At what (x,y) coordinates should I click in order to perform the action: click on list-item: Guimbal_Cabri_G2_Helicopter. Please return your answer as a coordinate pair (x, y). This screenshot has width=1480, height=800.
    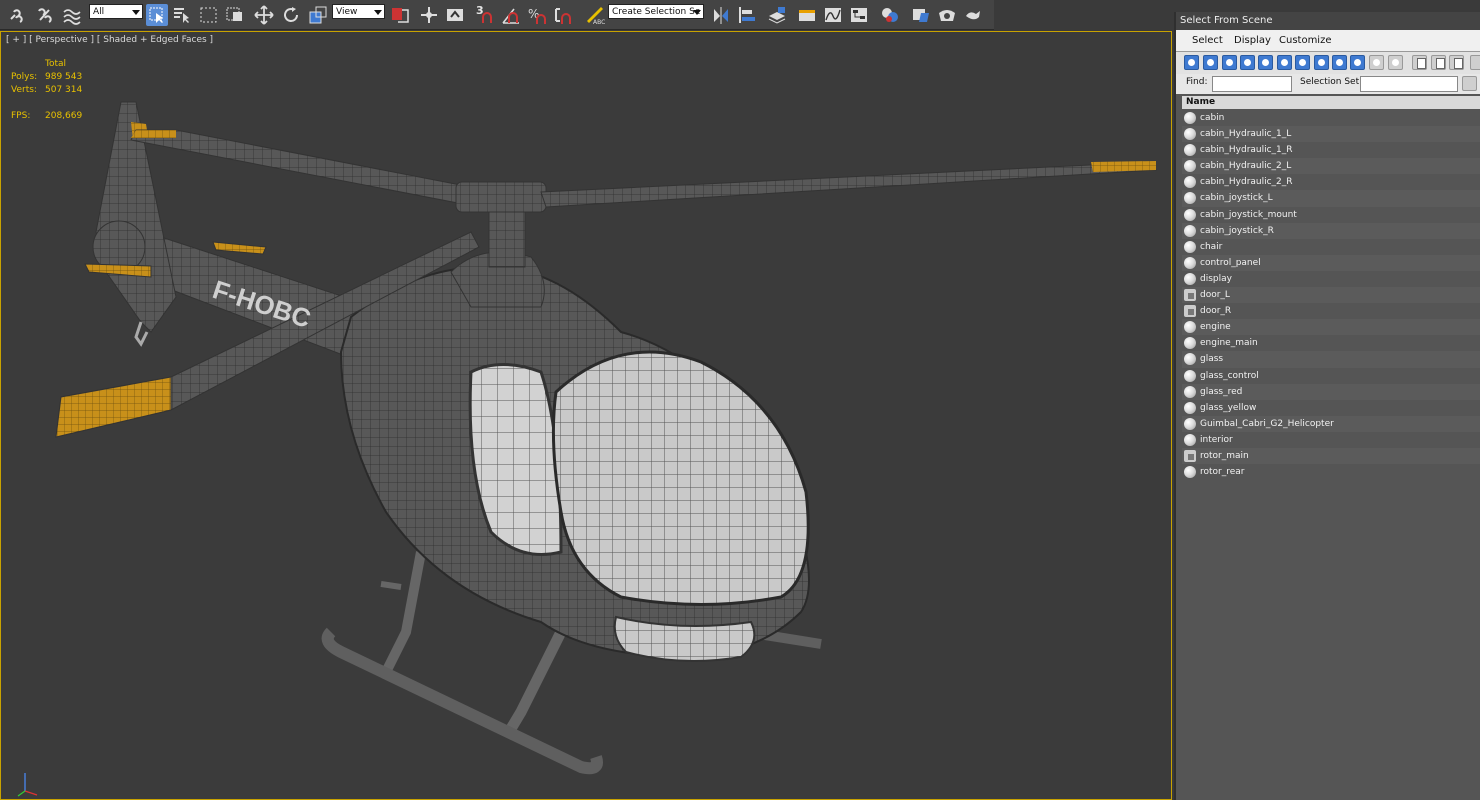
    Looking at the image, I should click on (1331, 423).